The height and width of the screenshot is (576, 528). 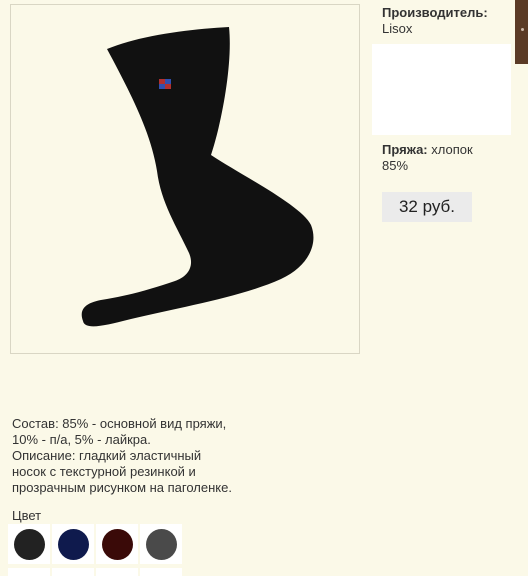 What do you see at coordinates (435, 12) in the screenshot?
I see `manufacturer-label: Производитель:` at bounding box center [435, 12].